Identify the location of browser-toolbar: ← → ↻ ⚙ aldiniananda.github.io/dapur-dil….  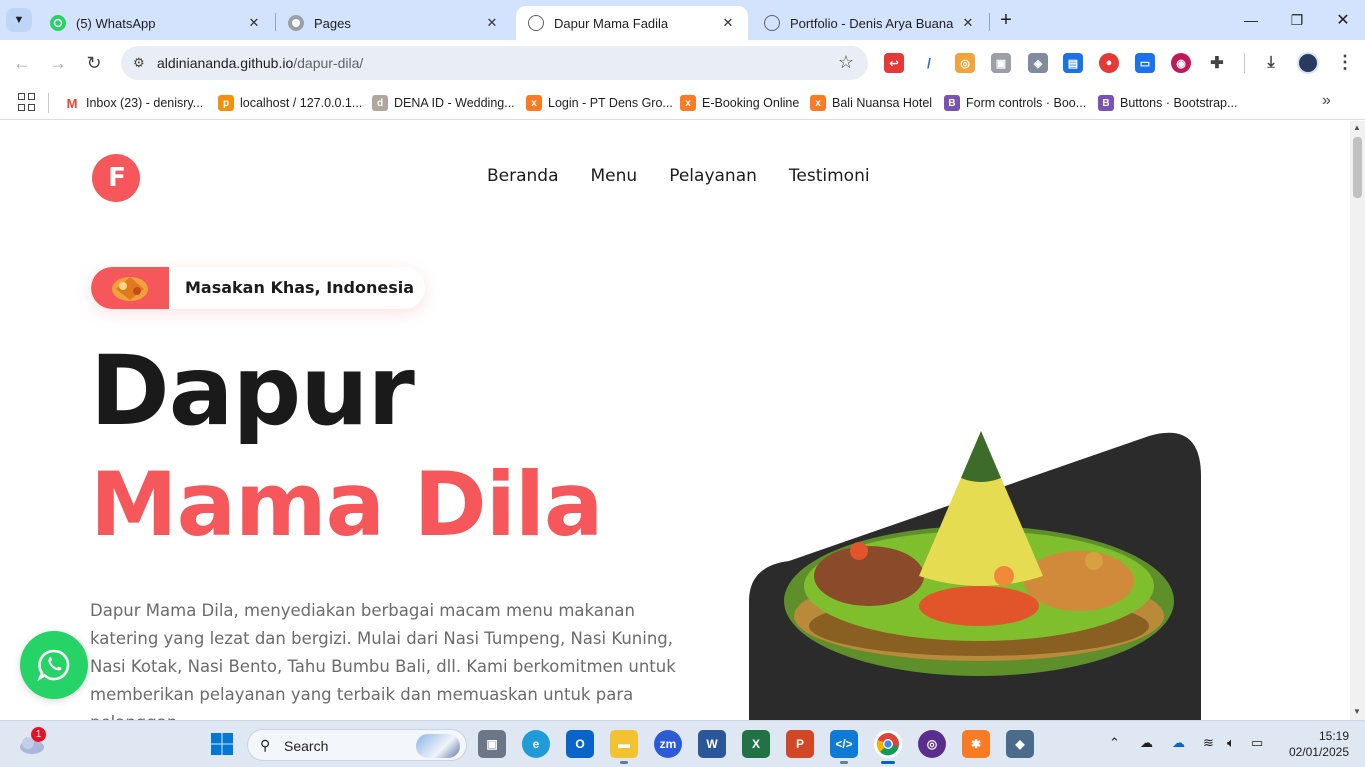
(682, 63).